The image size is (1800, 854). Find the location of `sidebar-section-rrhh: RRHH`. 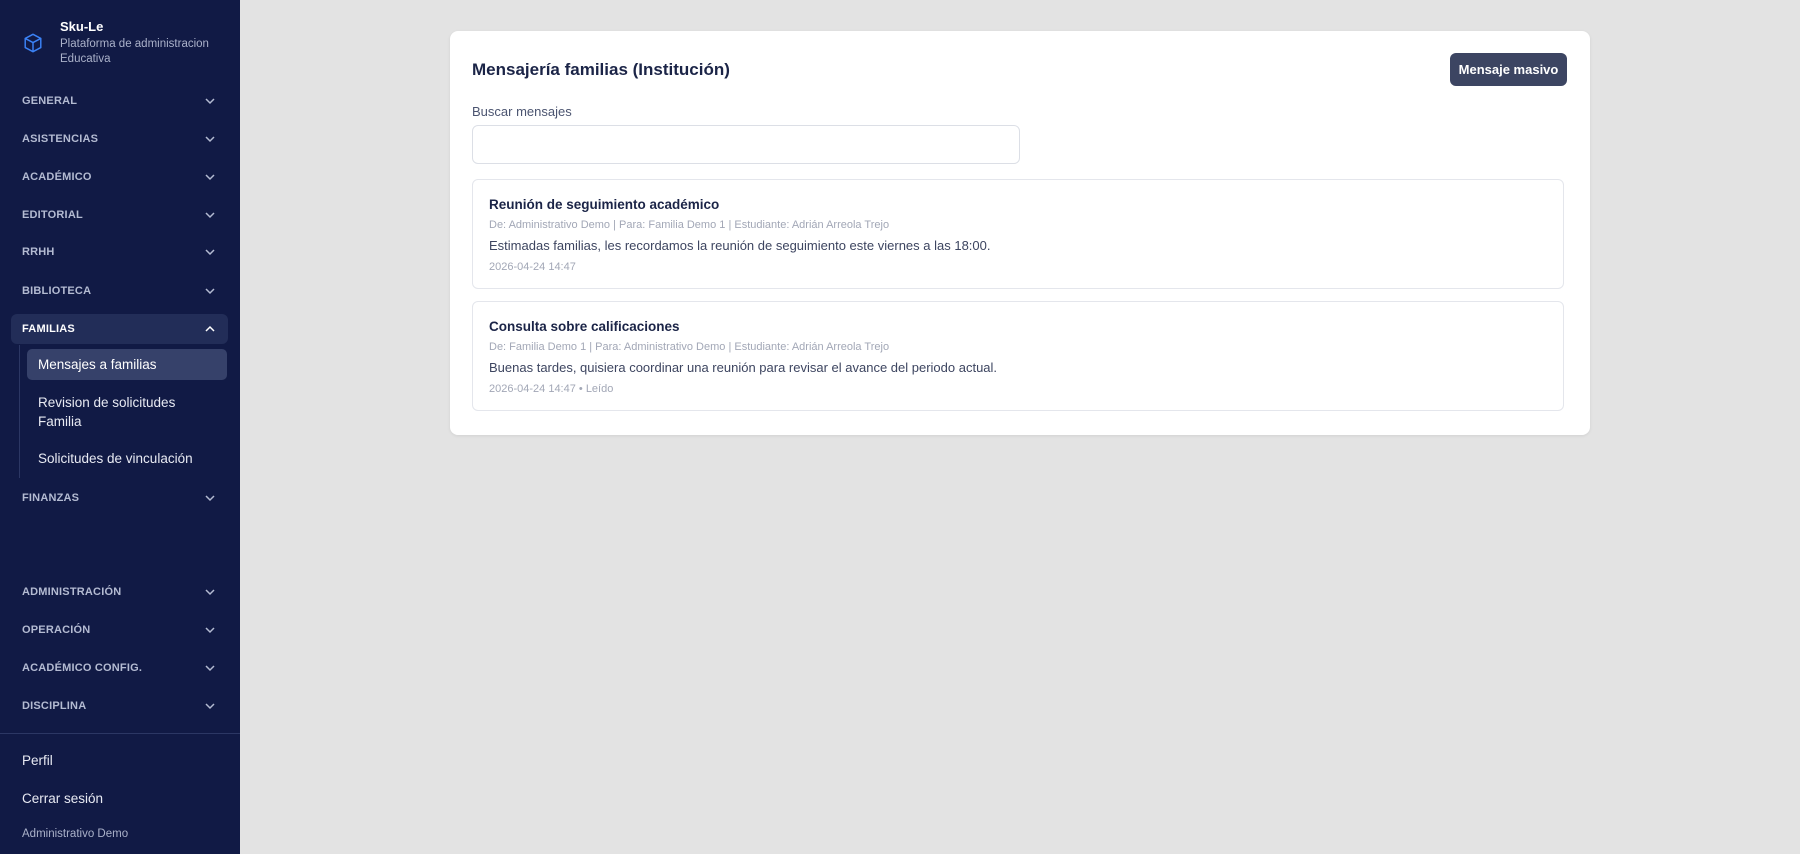

sidebar-section-rrhh: RRHH is located at coordinates (119, 252).